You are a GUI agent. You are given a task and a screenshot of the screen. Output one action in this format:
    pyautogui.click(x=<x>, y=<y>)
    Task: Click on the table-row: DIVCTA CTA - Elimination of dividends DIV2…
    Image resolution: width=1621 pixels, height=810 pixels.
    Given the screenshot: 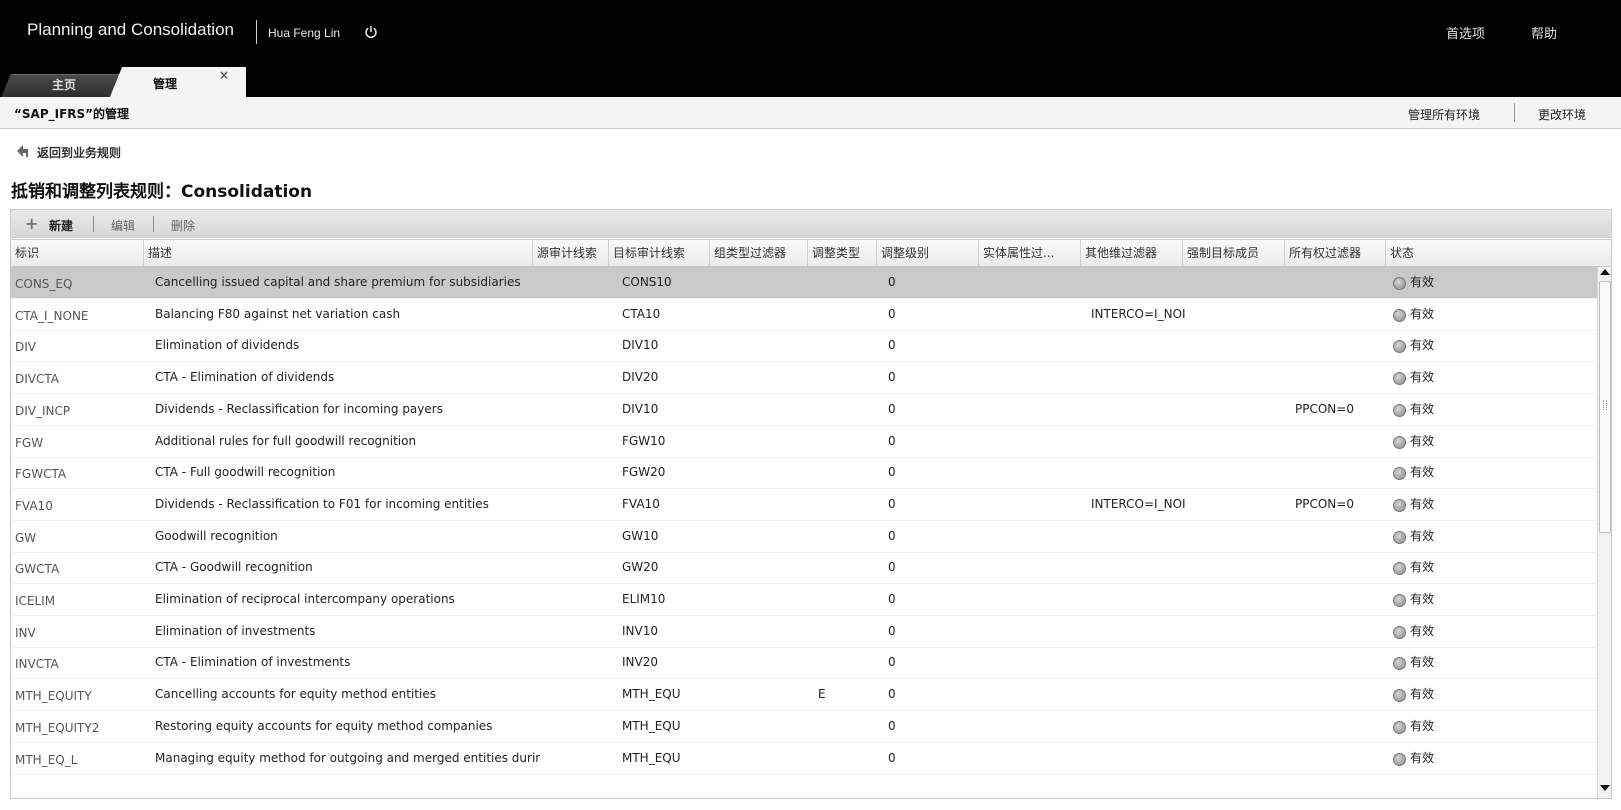 What is the action you would take?
    pyautogui.click(x=804, y=378)
    